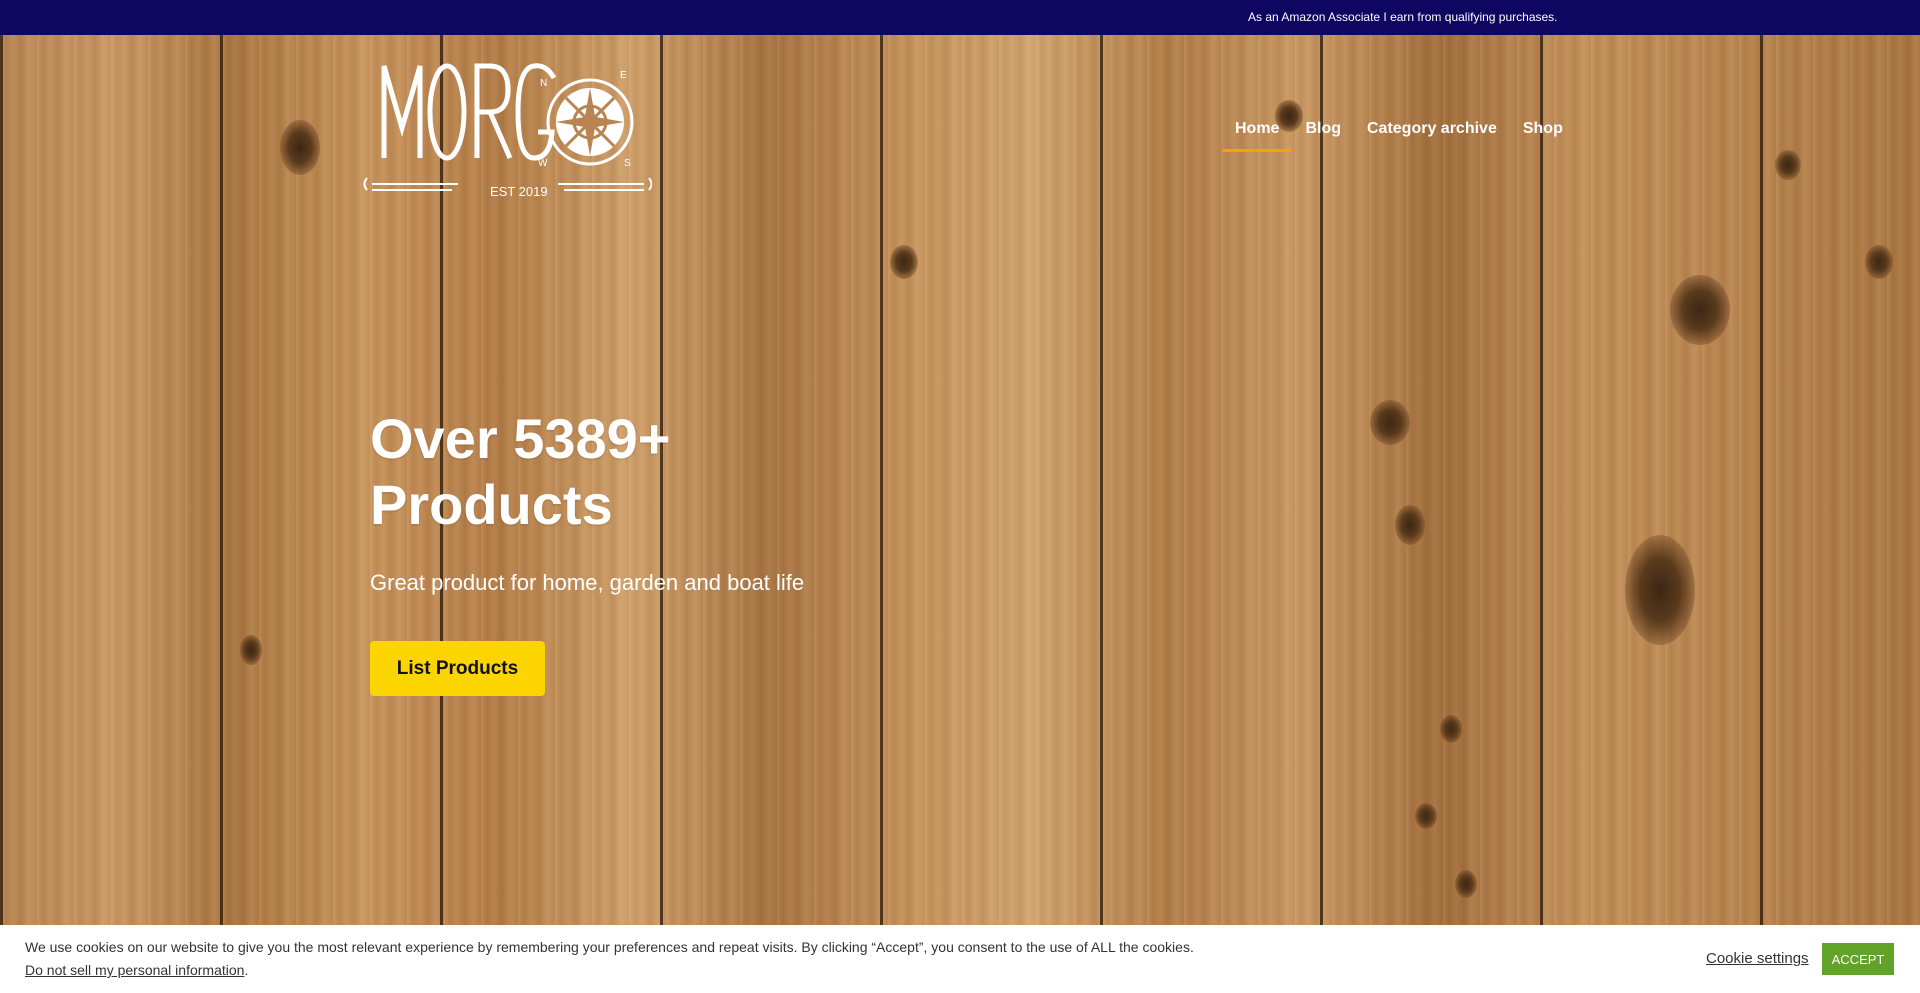 The height and width of the screenshot is (993, 1920). I want to click on compass-letter-s: S, so click(627, 163).